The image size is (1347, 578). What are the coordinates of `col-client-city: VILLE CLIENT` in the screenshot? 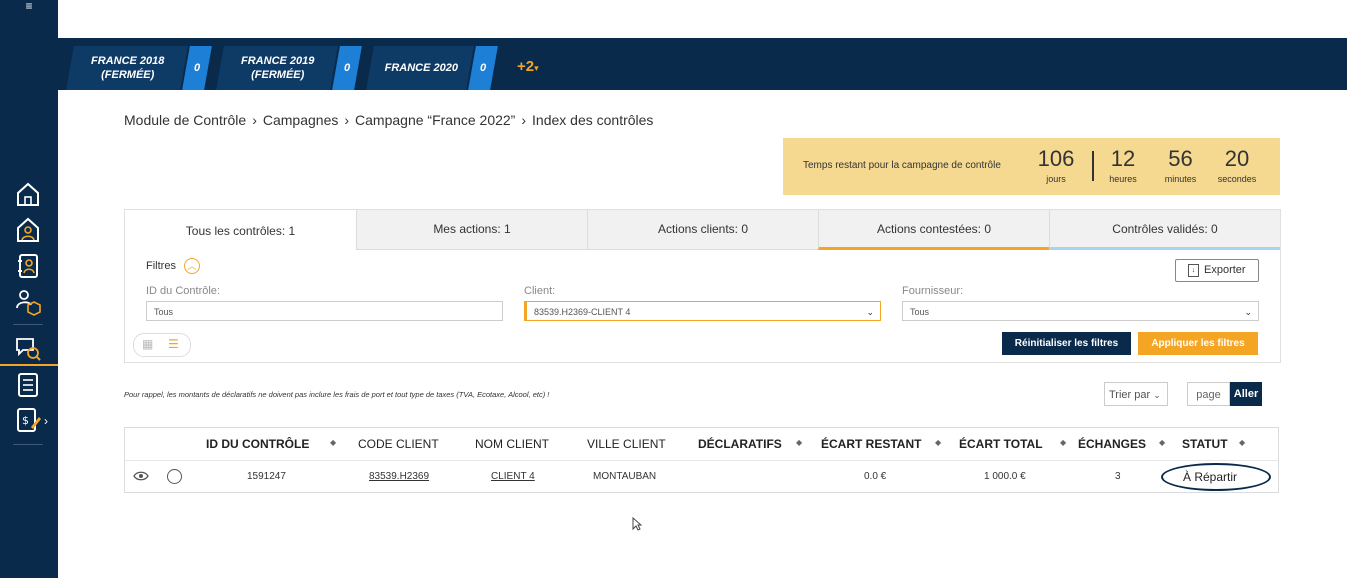 It's located at (626, 444).